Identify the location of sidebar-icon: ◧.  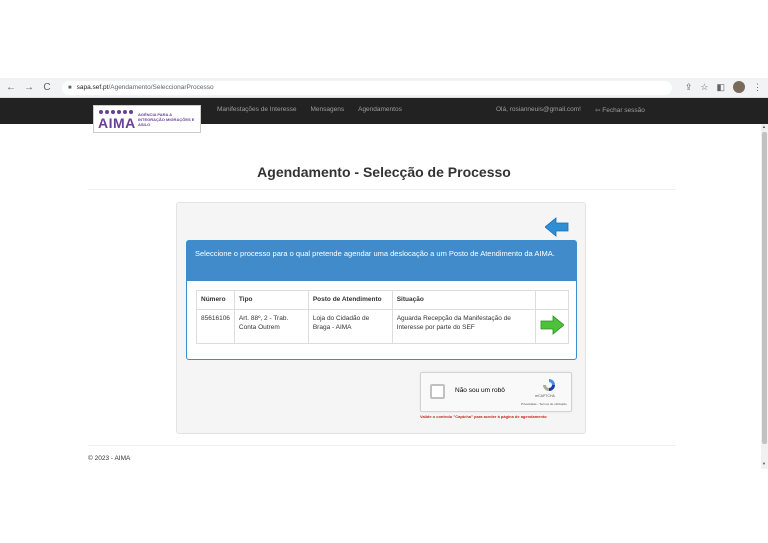
(720, 87).